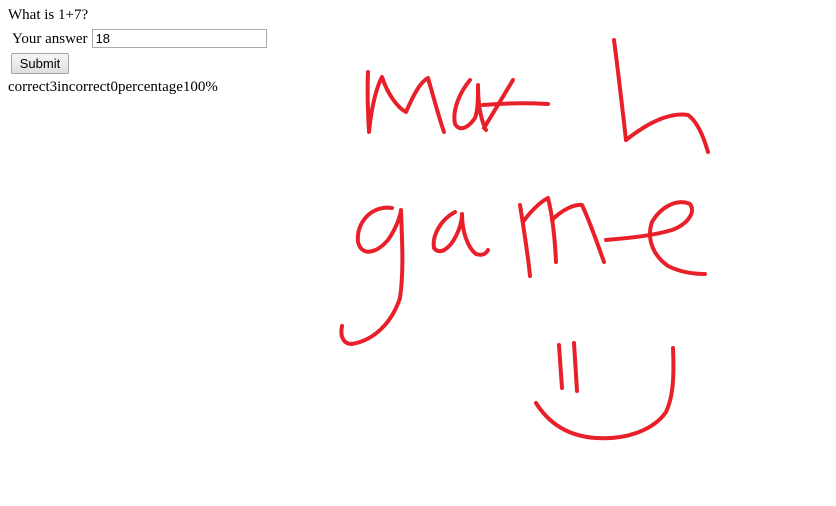  I want to click on smiley-face, so click(605, 391).